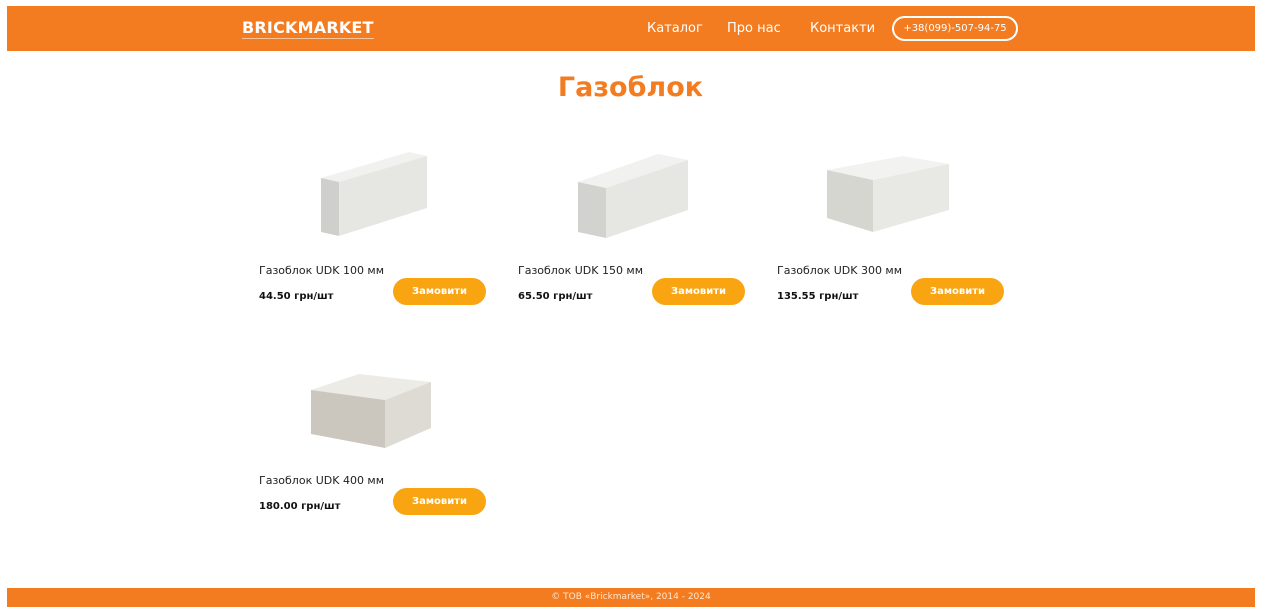 The height and width of the screenshot is (607, 1261). What do you see at coordinates (300, 506) in the screenshot?
I see `product-price: 180.00 грн/шт` at bounding box center [300, 506].